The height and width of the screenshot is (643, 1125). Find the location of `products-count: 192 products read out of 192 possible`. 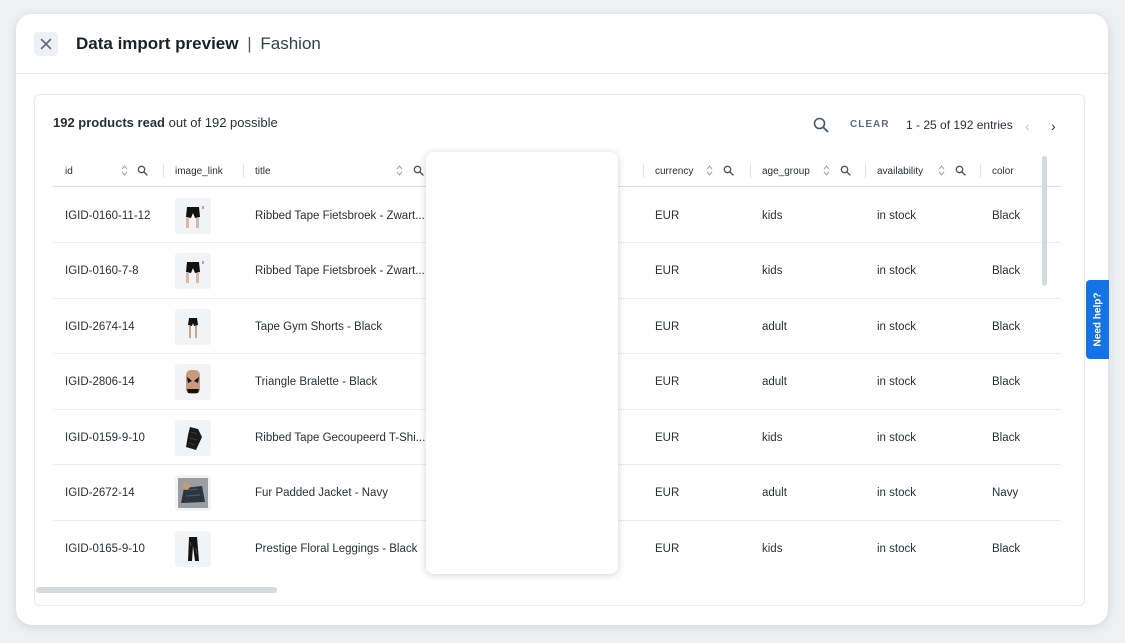

products-count: 192 products read out of 192 possible is located at coordinates (165, 122).